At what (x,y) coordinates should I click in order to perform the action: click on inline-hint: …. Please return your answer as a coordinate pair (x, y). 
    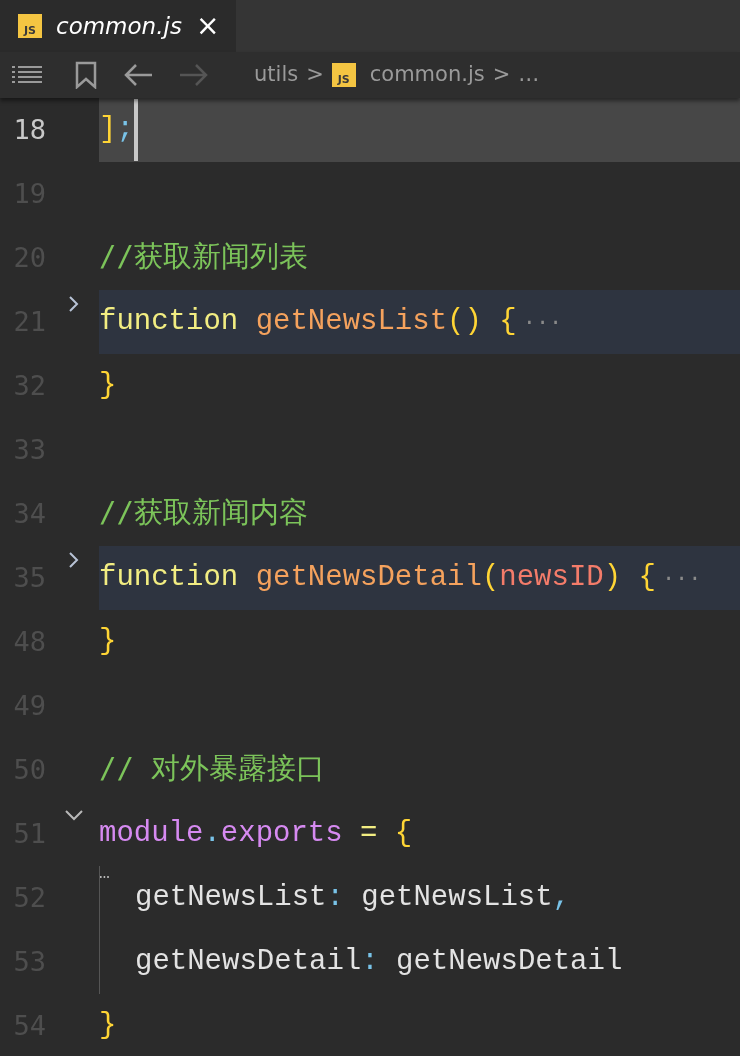
    Looking at the image, I should click on (104, 873).